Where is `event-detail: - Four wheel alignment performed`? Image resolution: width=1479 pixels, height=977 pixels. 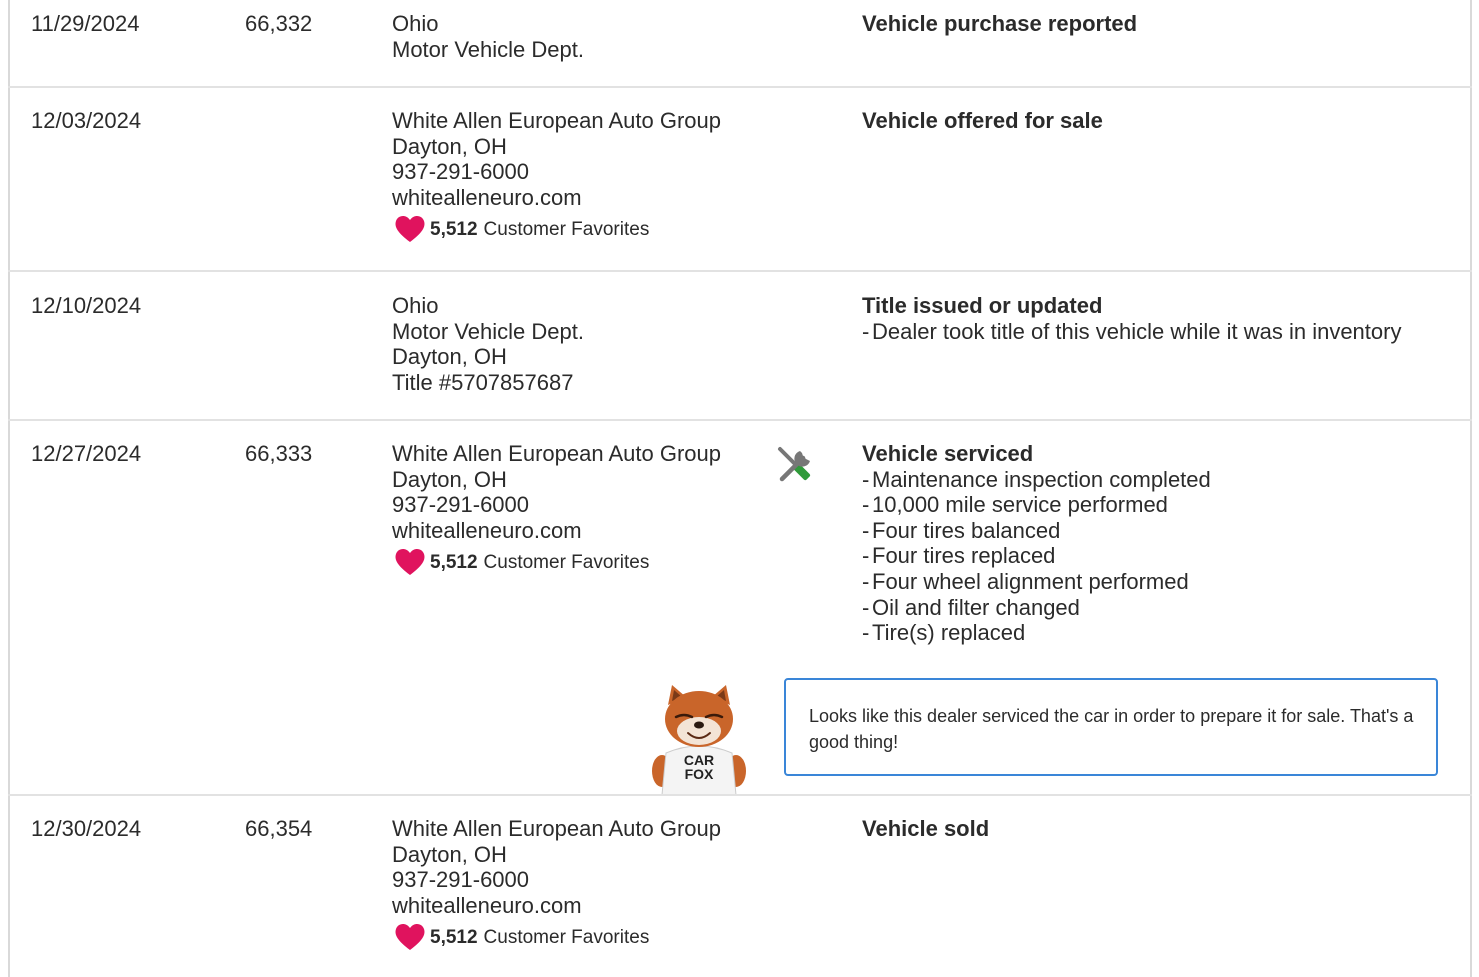
event-detail: - Four wheel alignment performed is located at coordinates (1025, 581).